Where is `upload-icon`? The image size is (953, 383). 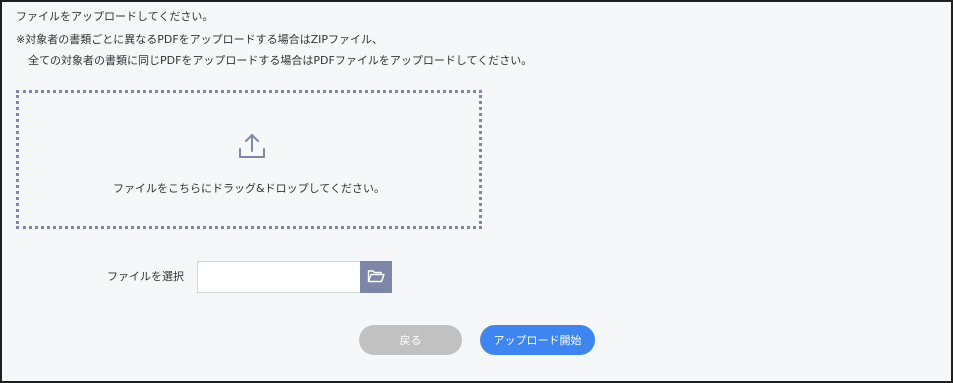 upload-icon is located at coordinates (252, 146).